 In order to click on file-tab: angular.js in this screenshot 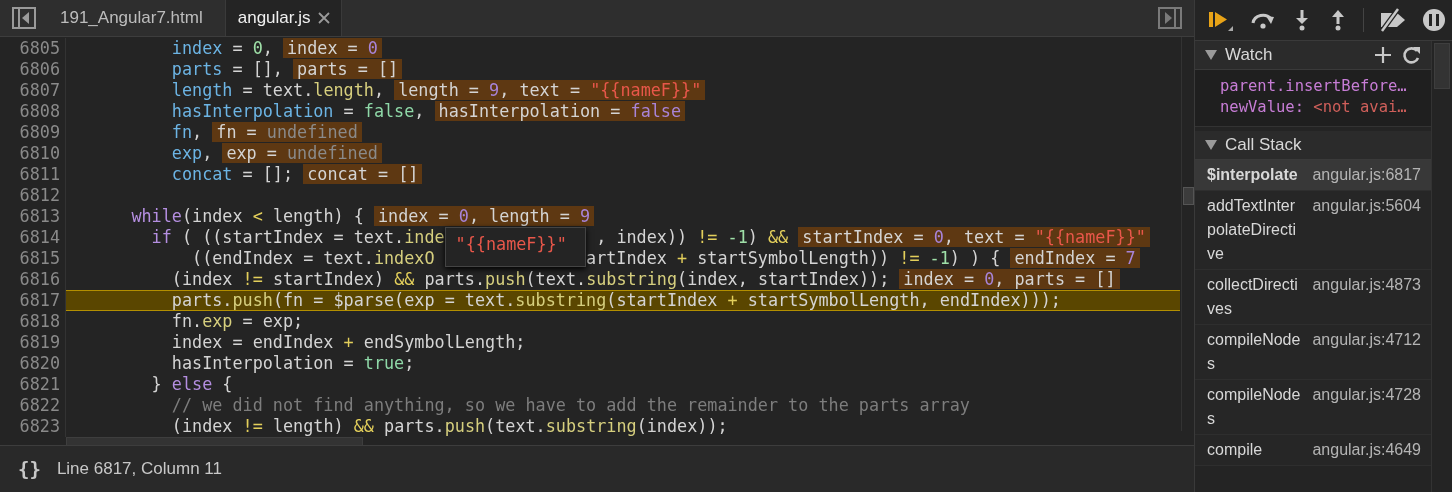, I will do `click(283, 18)`.